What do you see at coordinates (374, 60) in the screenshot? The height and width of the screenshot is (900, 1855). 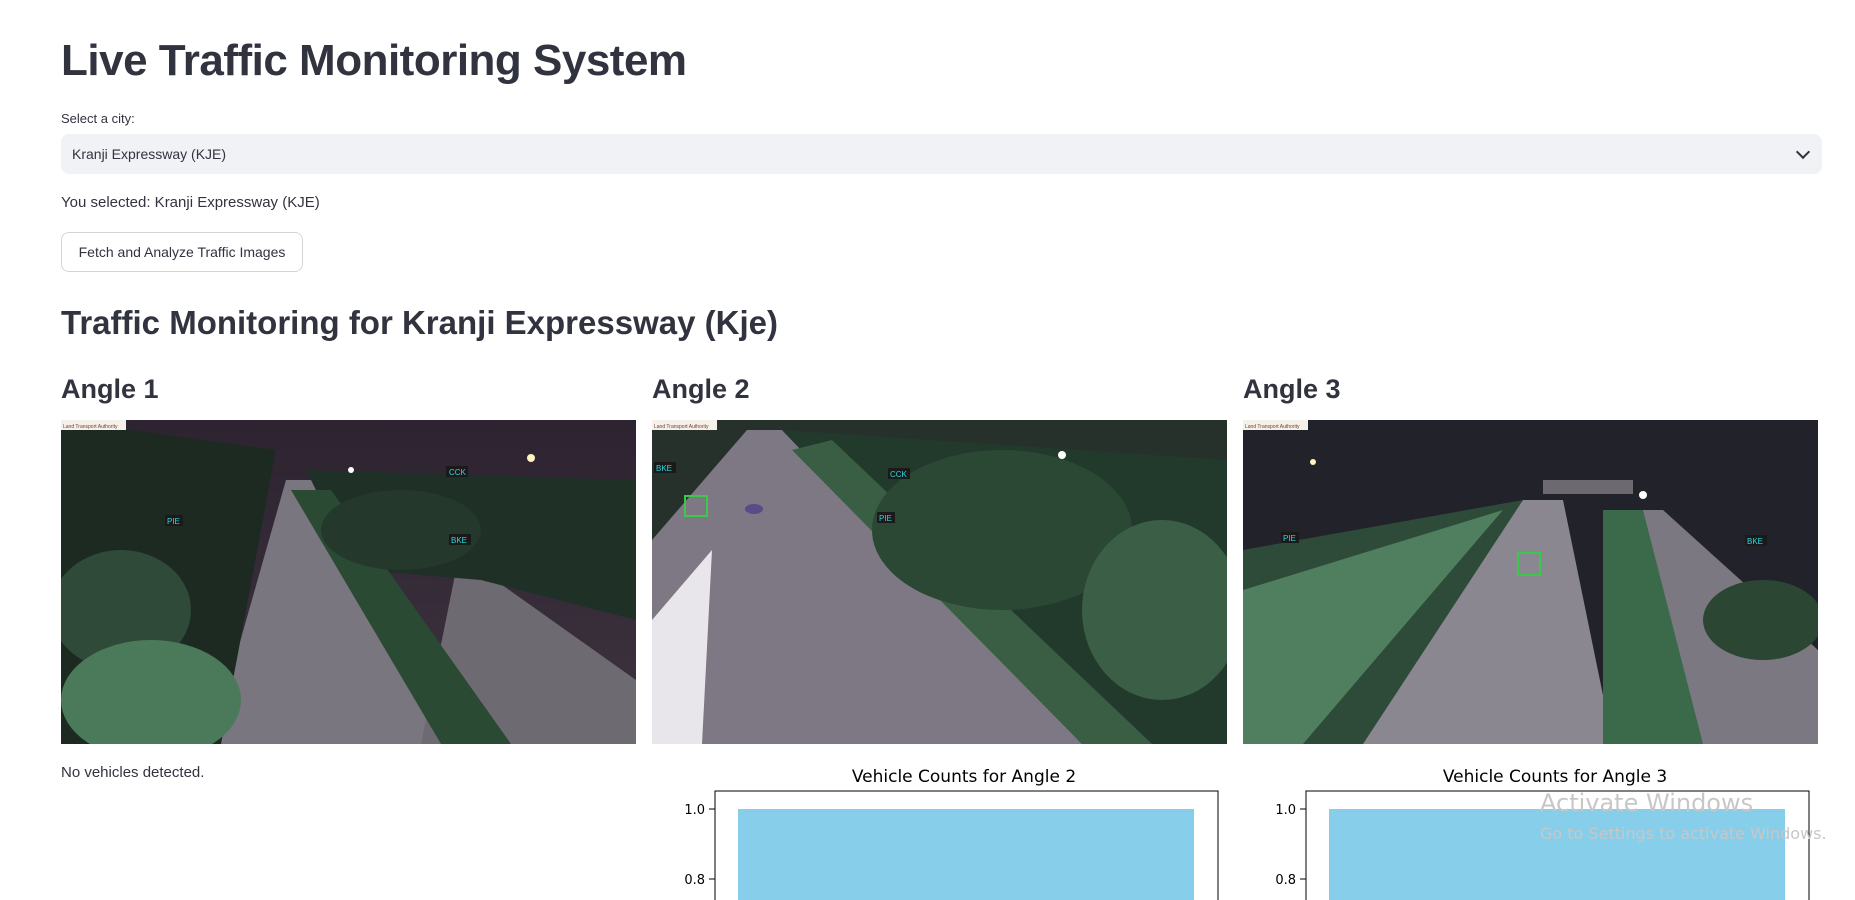 I see `page-title: Live Traffic Monitoring System` at bounding box center [374, 60].